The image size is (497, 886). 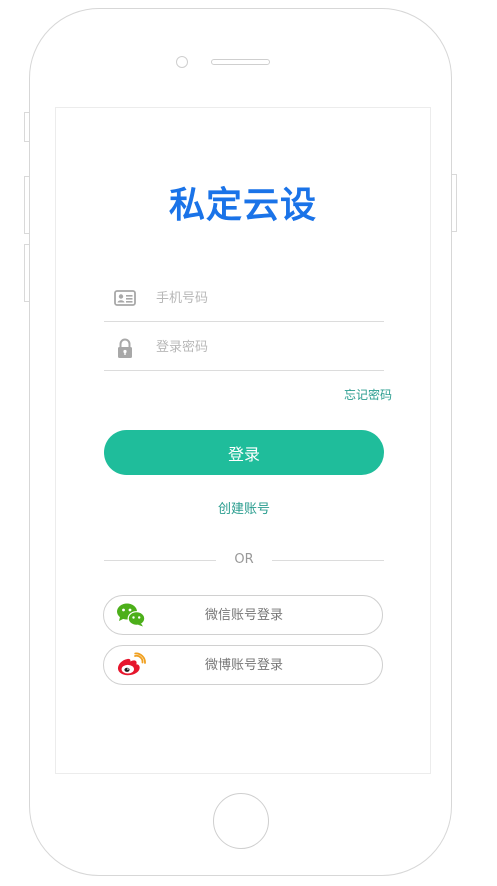 What do you see at coordinates (244, 452) in the screenshot?
I see `login-button: 登录` at bounding box center [244, 452].